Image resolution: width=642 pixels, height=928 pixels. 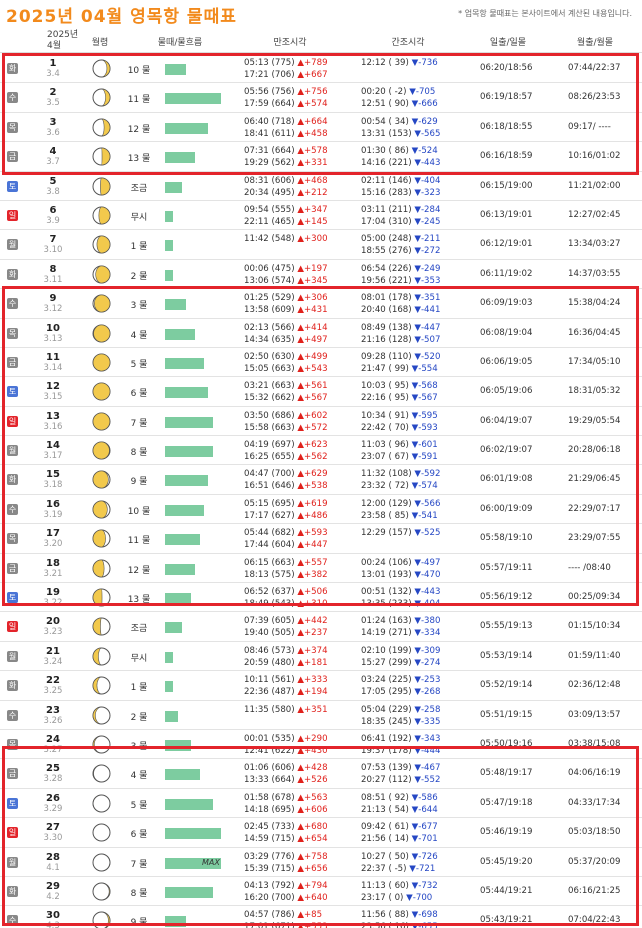 What do you see at coordinates (385, 121) in the screenshot?
I see `low-tide-time: 00:54 ( 34)` at bounding box center [385, 121].